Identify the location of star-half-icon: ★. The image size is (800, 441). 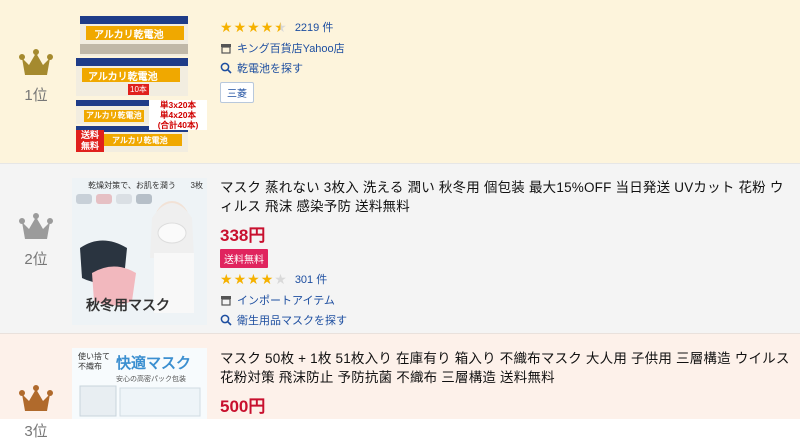
(280, 27).